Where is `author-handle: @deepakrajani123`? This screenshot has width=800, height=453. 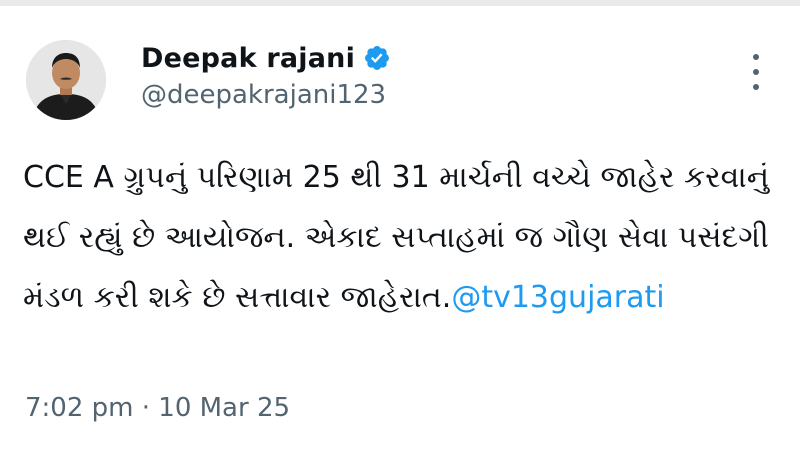 author-handle: @deepakrajani123 is located at coordinates (263, 95).